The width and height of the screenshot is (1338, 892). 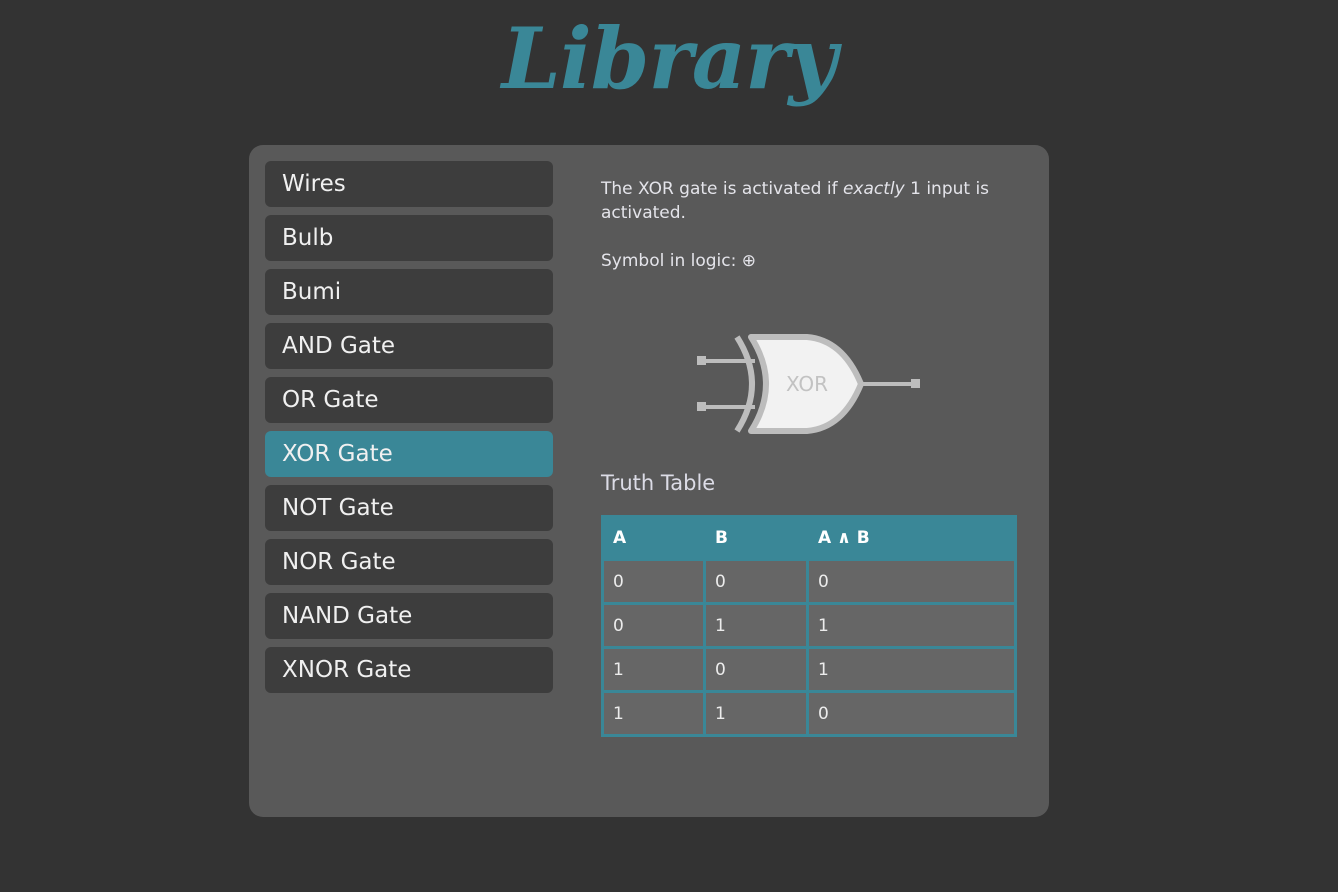 I want to click on column-header-a: A, so click(x=653, y=538).